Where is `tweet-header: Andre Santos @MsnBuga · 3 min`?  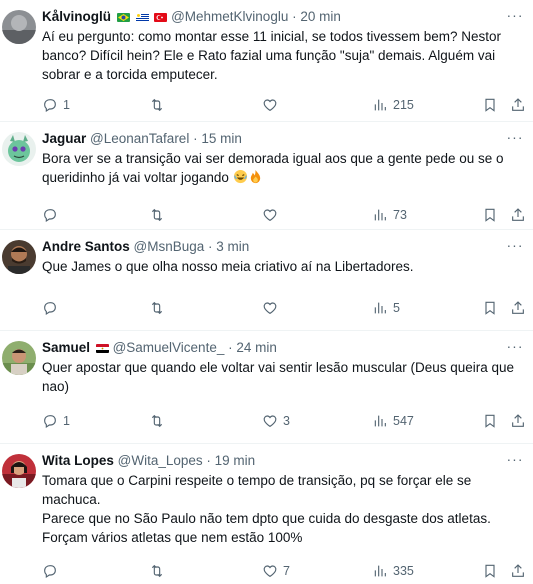
tweet-header: Andre Santos @MsnBuga · 3 min is located at coordinates (270, 247).